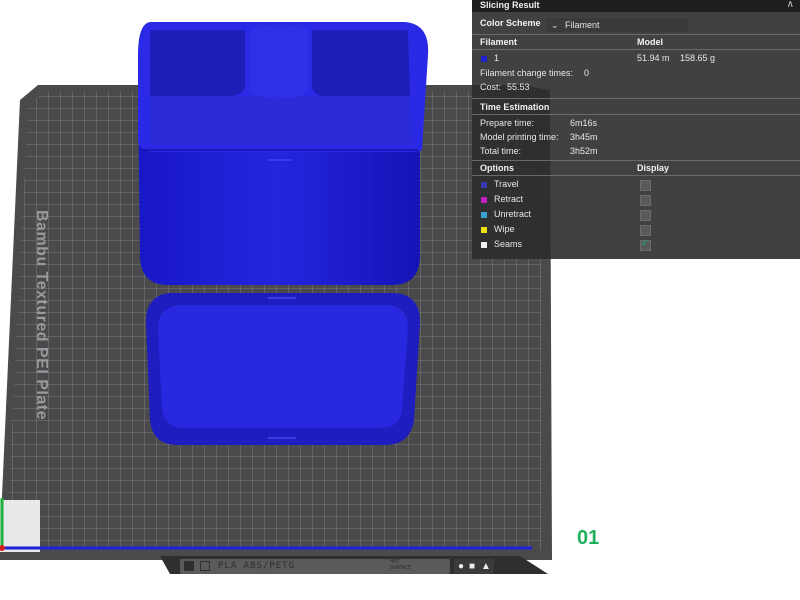 The width and height of the screenshot is (800, 600). I want to click on color-scheme-label: Color Scheme, so click(510, 23).